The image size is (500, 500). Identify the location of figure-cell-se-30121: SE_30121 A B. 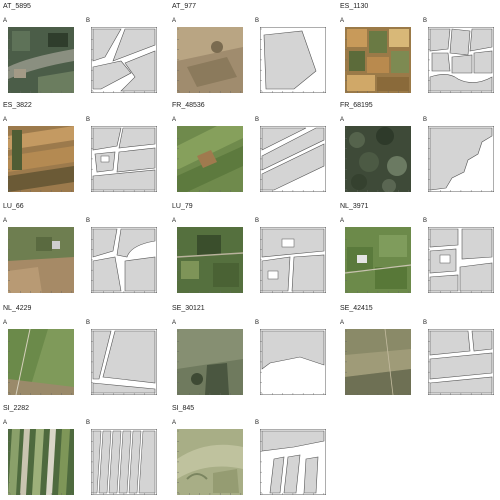
(252, 352).